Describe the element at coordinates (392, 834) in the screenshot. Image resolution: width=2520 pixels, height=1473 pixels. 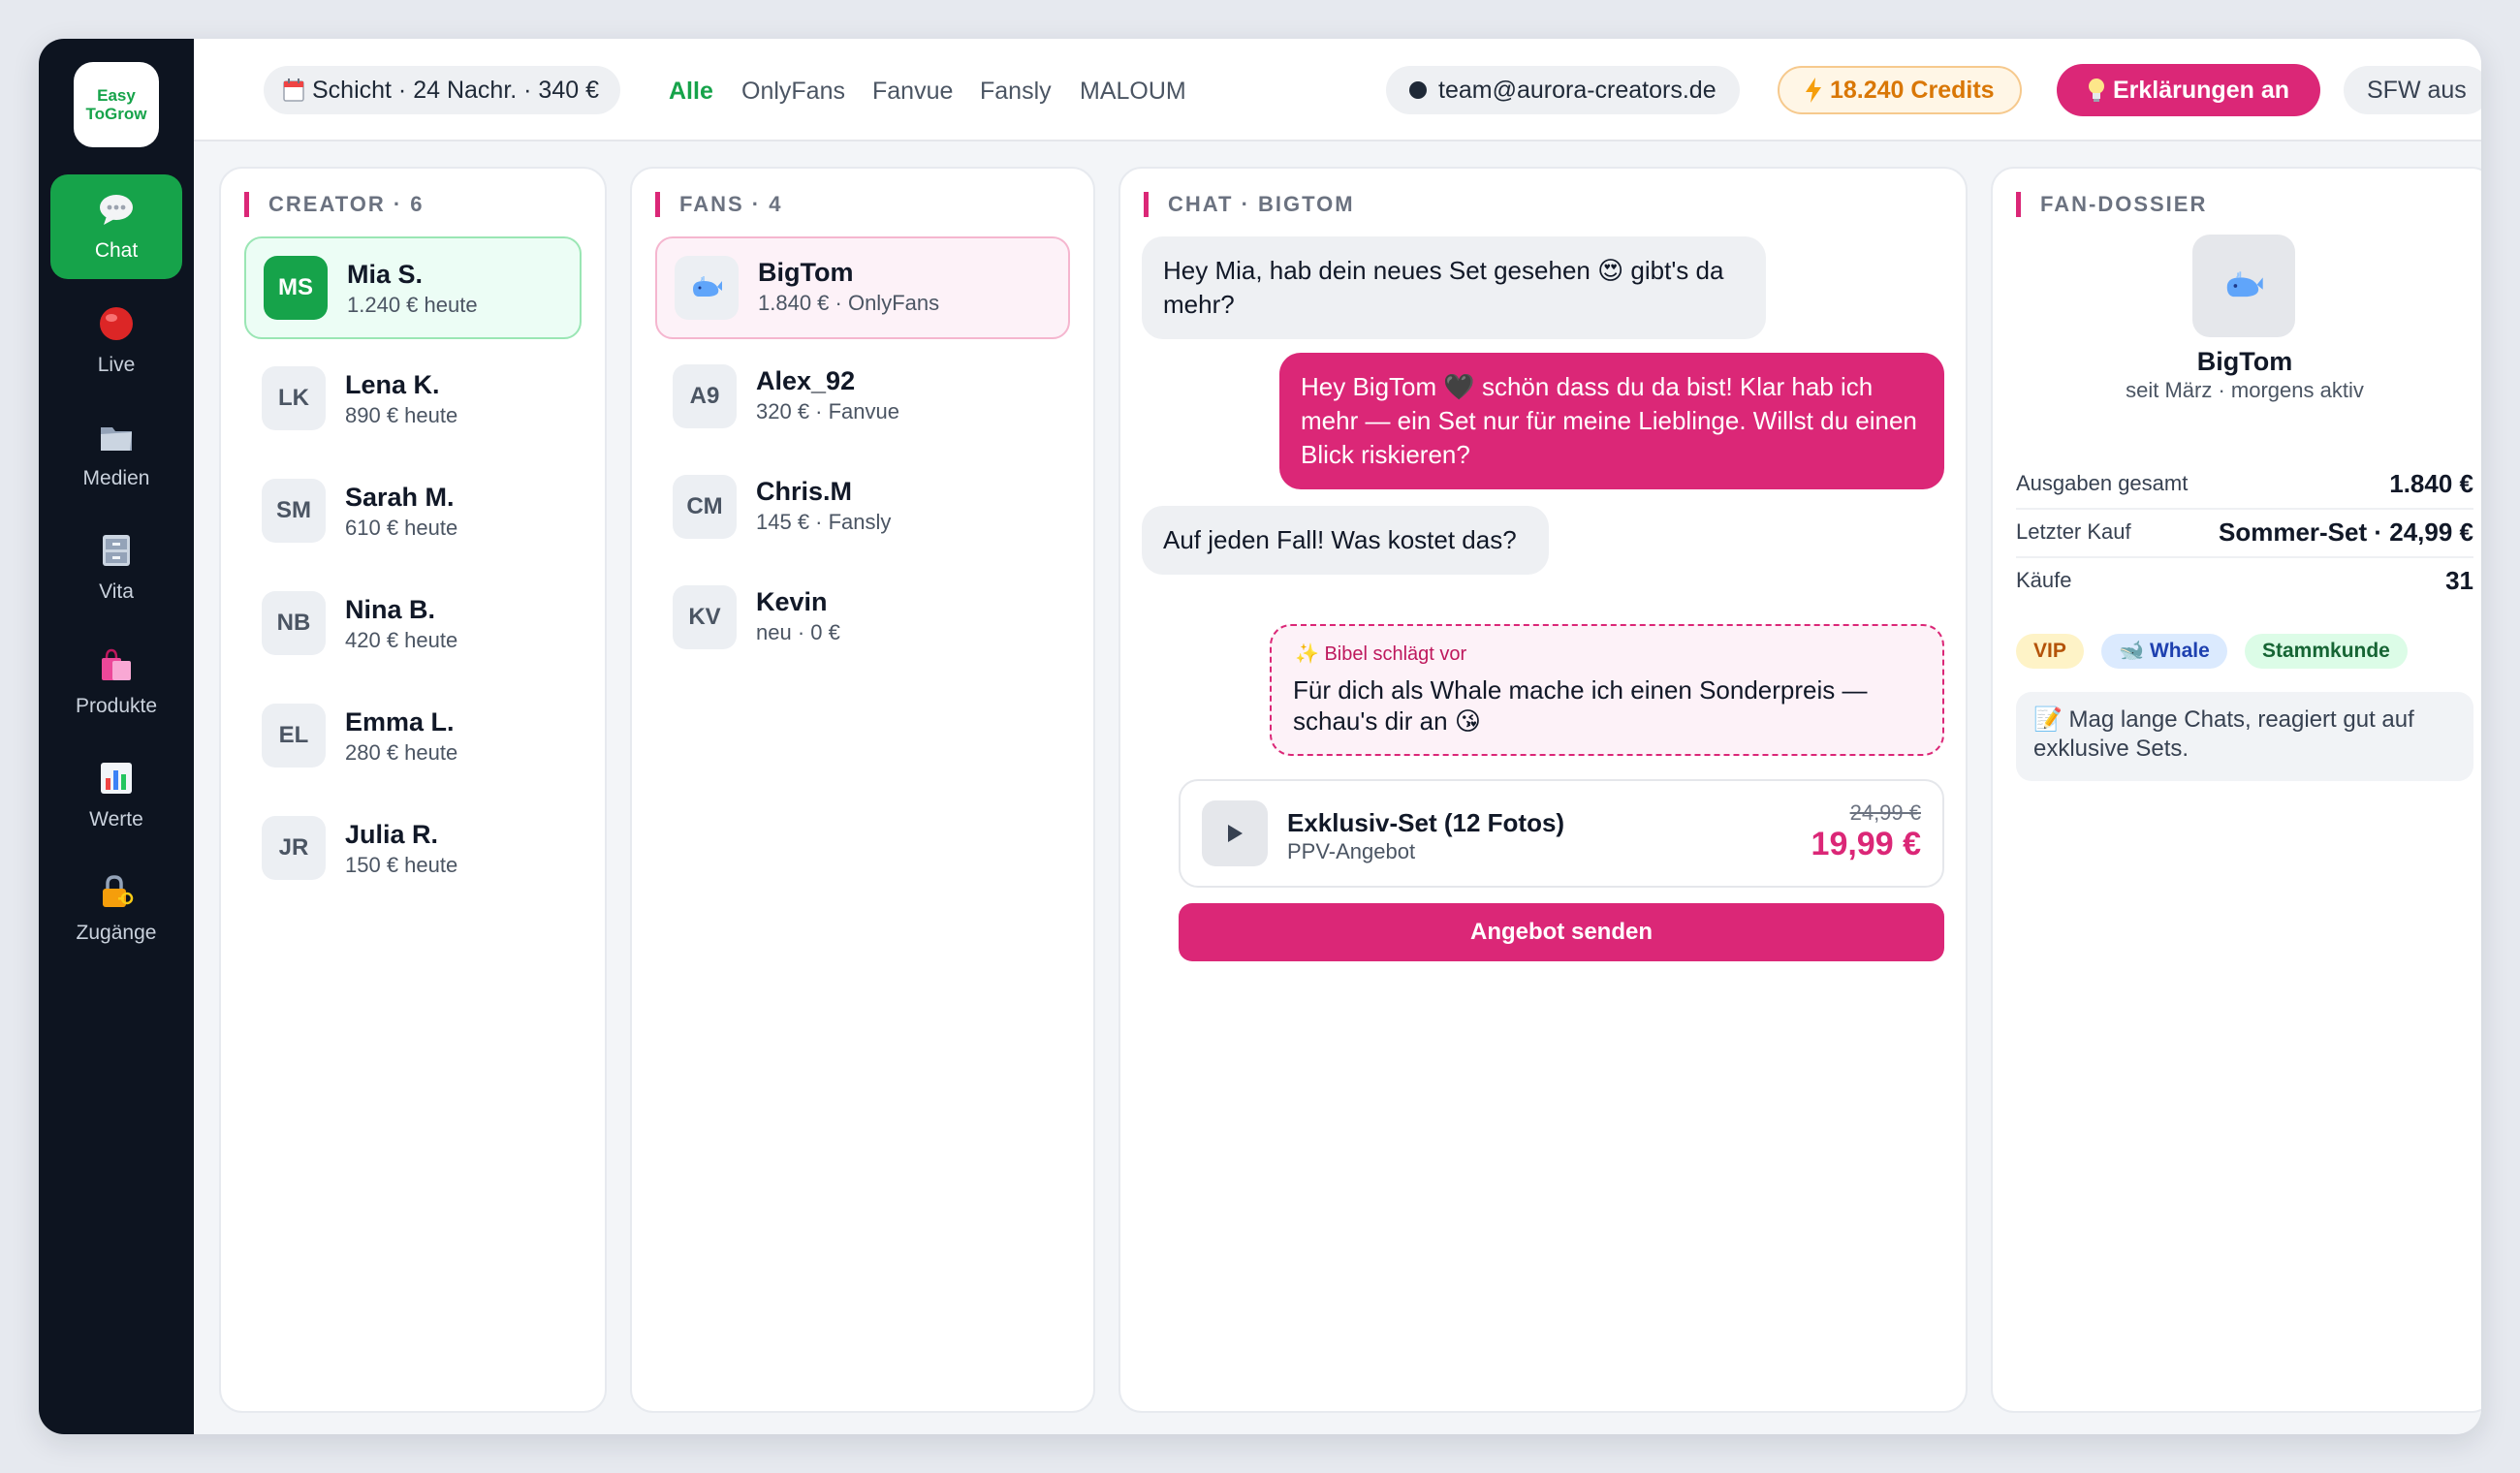
I see `creator-name: Julia R.` at that location.